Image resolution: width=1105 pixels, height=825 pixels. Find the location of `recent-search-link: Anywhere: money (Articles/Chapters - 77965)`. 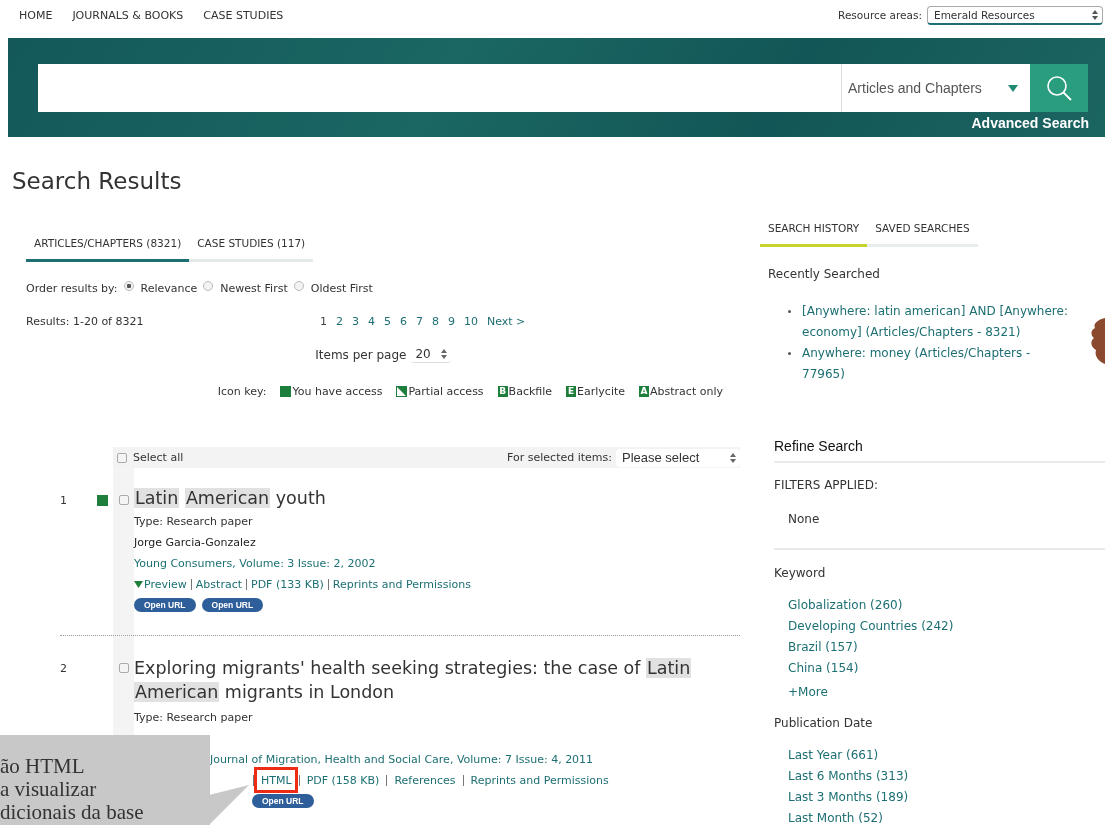

recent-search-link: Anywhere: money (Articles/Chapters - 77965) is located at coordinates (939, 364).